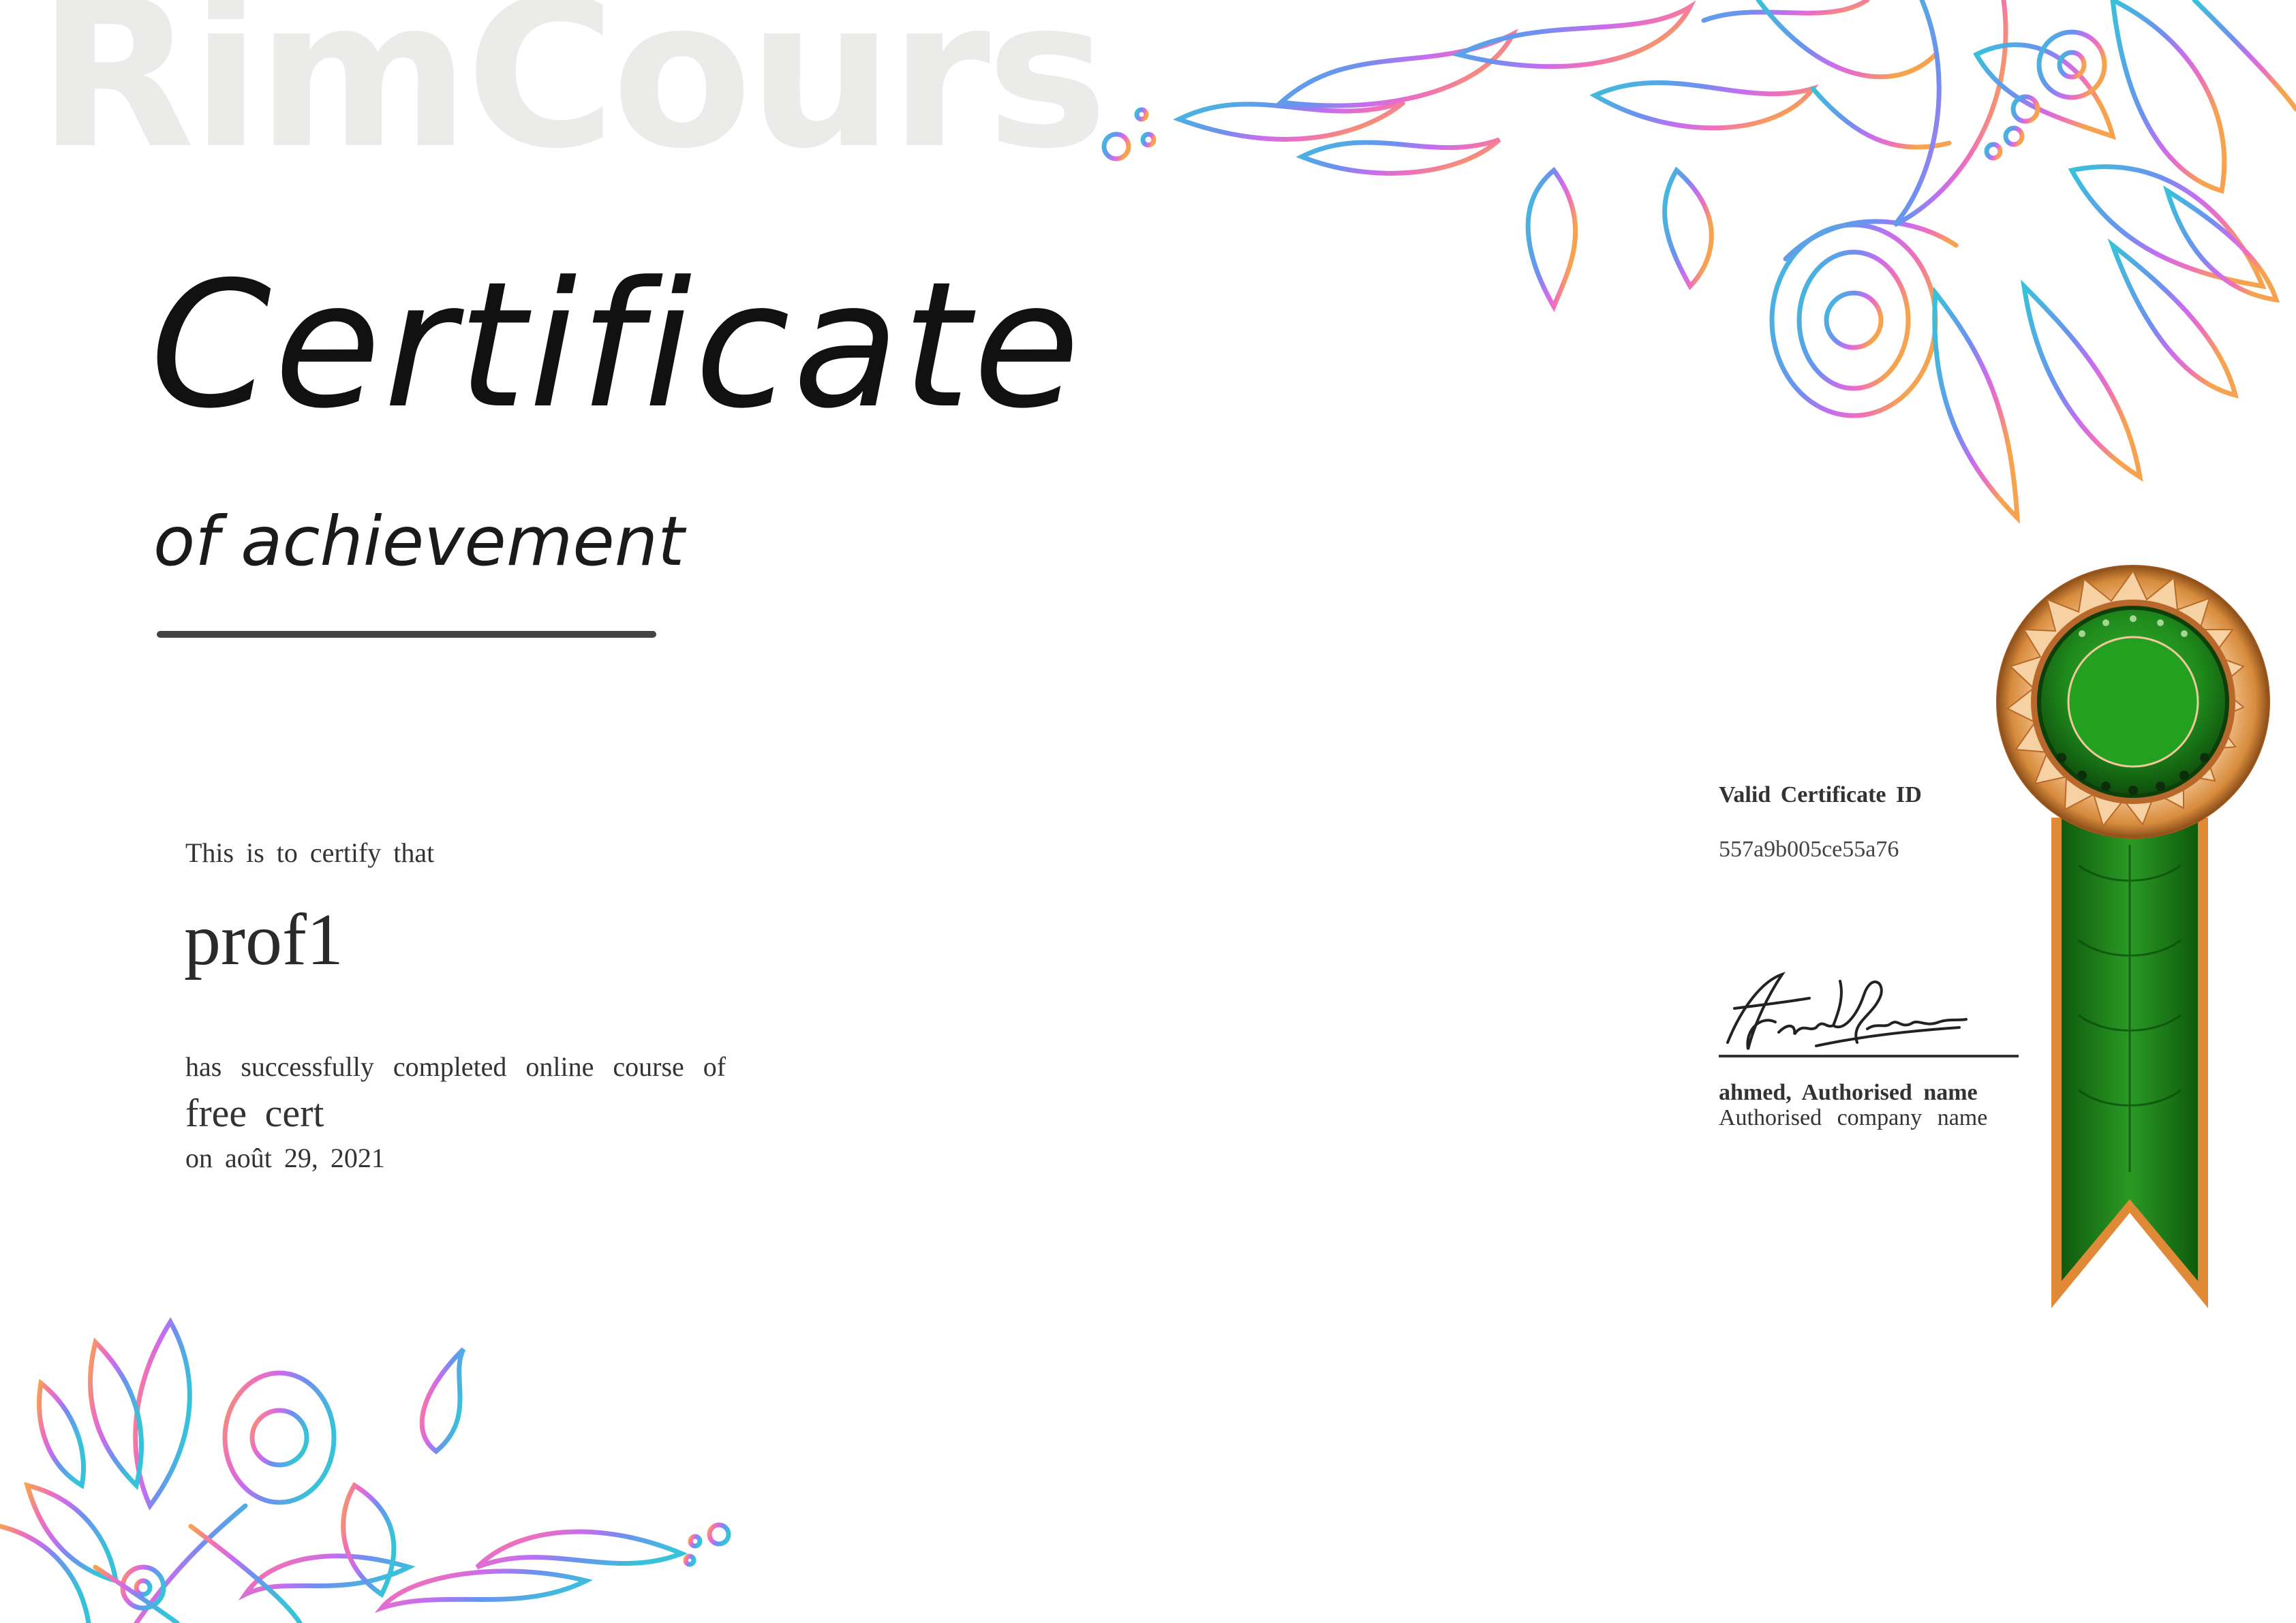  What do you see at coordinates (255, 1113) in the screenshot?
I see `course-name: free cert` at bounding box center [255, 1113].